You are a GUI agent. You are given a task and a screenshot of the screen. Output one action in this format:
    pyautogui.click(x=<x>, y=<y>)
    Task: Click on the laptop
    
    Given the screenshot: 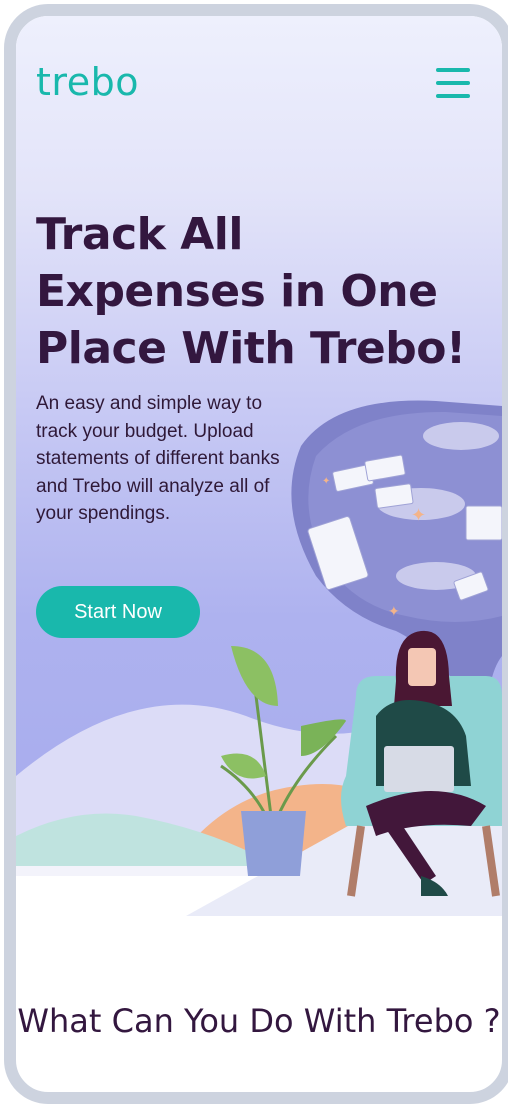 What is the action you would take?
    pyautogui.click(x=419, y=769)
    